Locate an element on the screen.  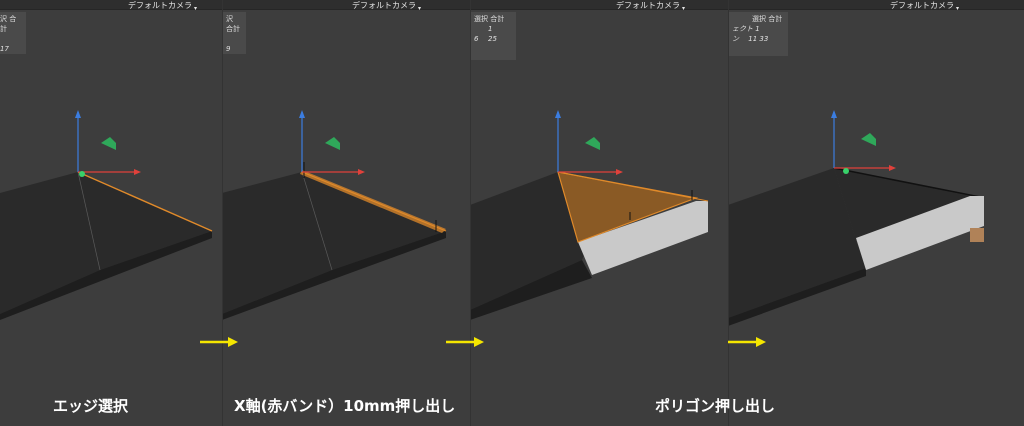
caption-edge-select: エッジ選択 is located at coordinates (91, 406).